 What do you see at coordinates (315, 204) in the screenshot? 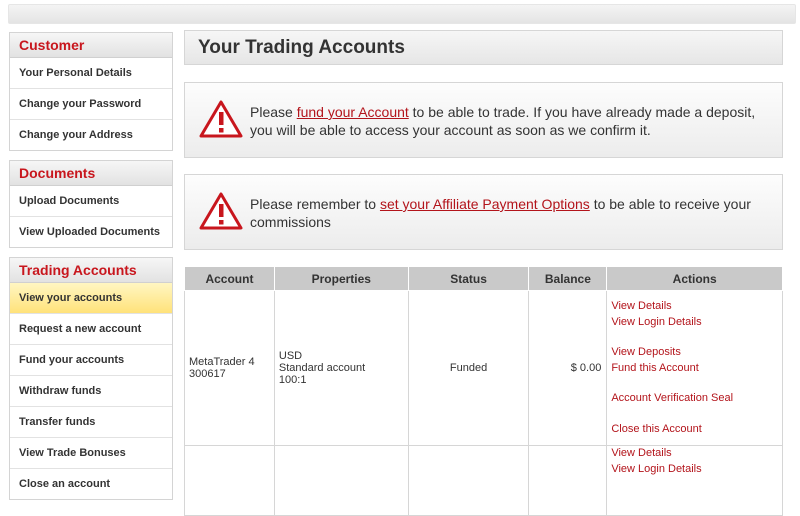
I see `notice-text-prefix: Please remember to` at bounding box center [315, 204].